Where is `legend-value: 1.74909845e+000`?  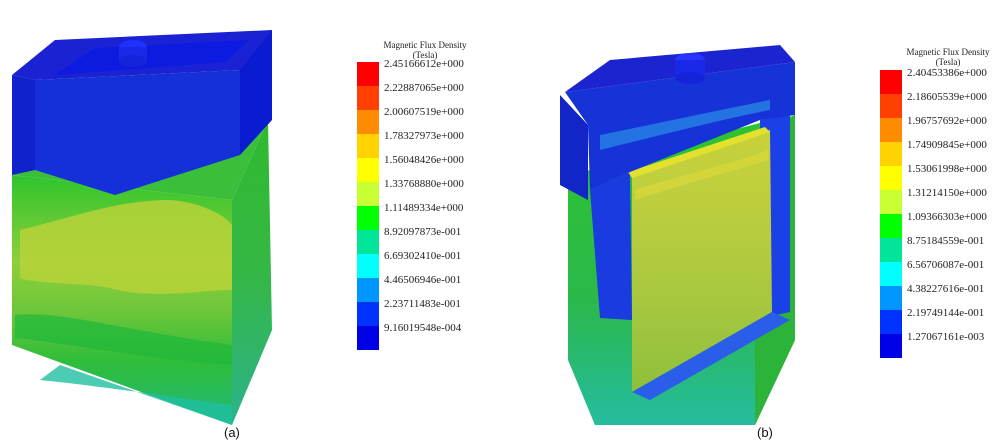
legend-value: 1.74909845e+000 is located at coordinates (947, 145).